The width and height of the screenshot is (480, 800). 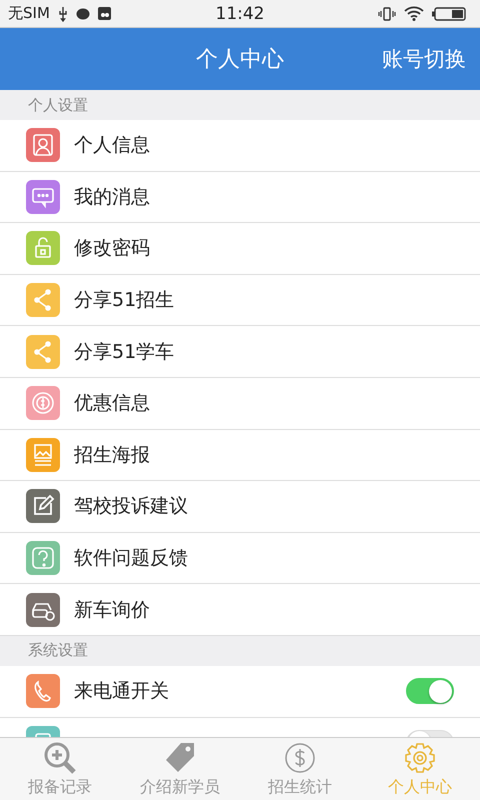 I want to click on chat-bubble-icon, so click(x=43, y=197).